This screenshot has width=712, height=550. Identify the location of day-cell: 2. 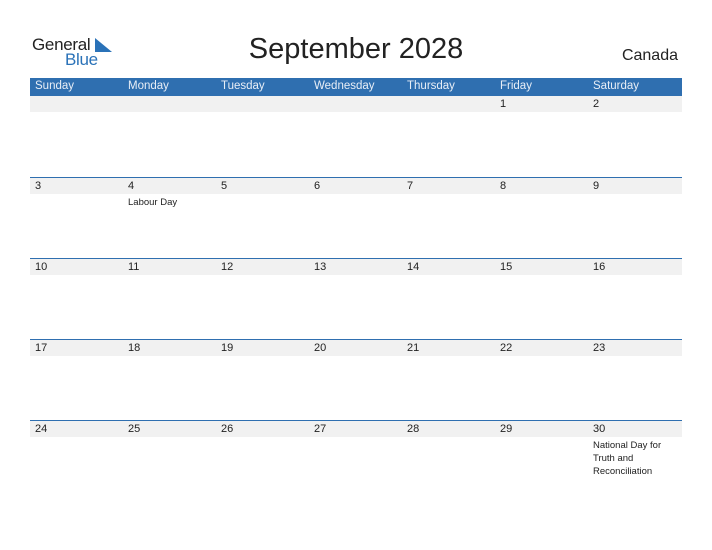
(634, 136).